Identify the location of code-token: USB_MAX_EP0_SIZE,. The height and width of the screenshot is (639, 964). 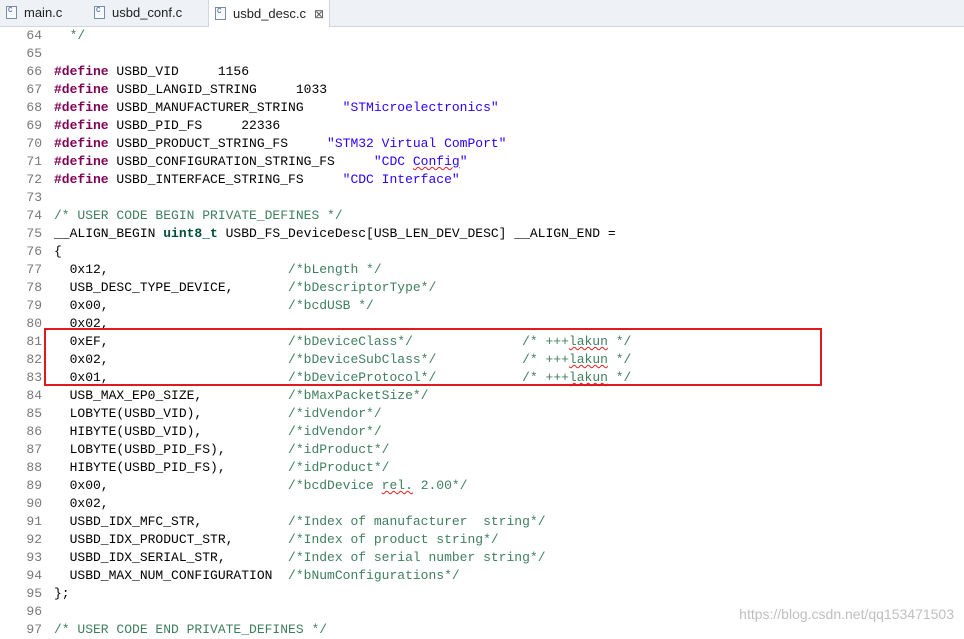
(171, 395).